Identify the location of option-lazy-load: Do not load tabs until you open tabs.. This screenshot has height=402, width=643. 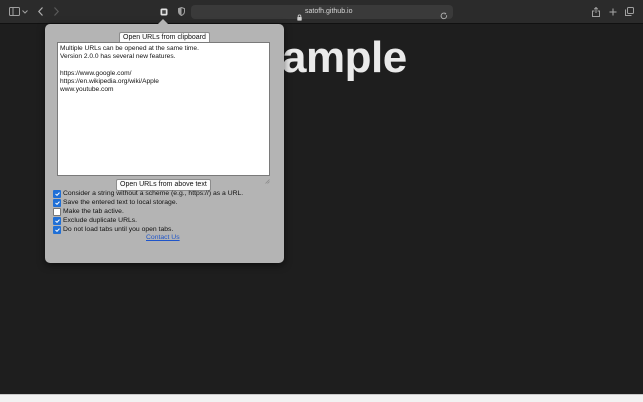
(166, 229).